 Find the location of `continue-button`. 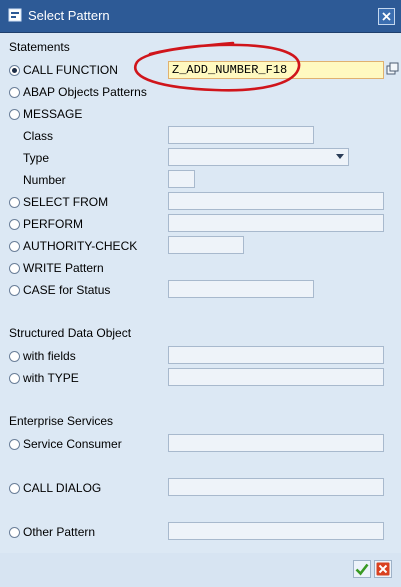

continue-button is located at coordinates (362, 569).